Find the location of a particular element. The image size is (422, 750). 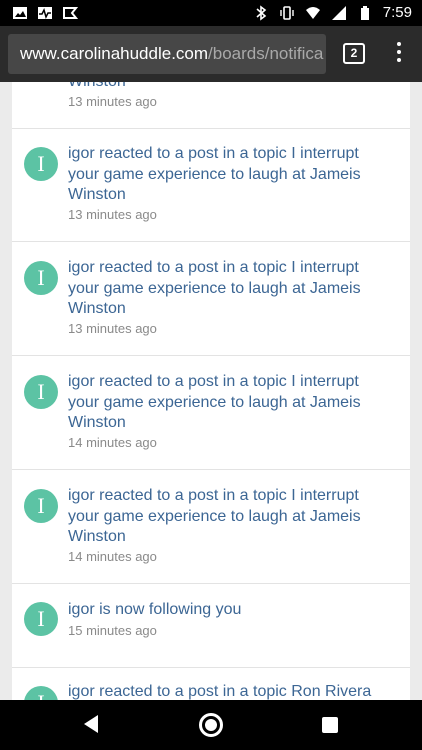

clock: 7:59 is located at coordinates (397, 12).